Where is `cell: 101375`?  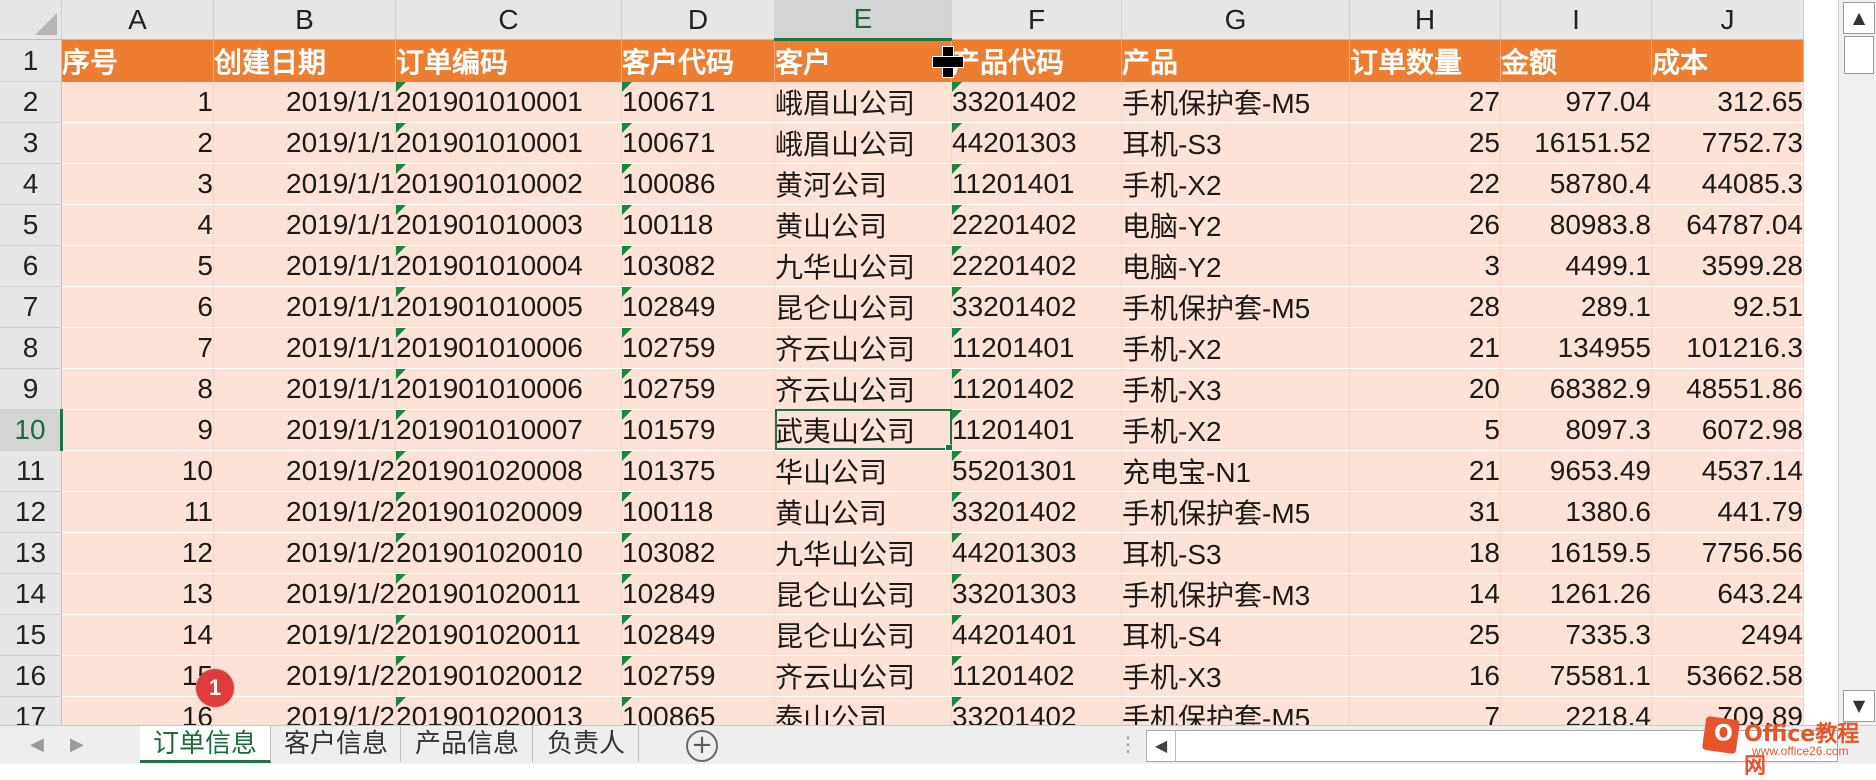
cell: 101375 is located at coordinates (698, 471).